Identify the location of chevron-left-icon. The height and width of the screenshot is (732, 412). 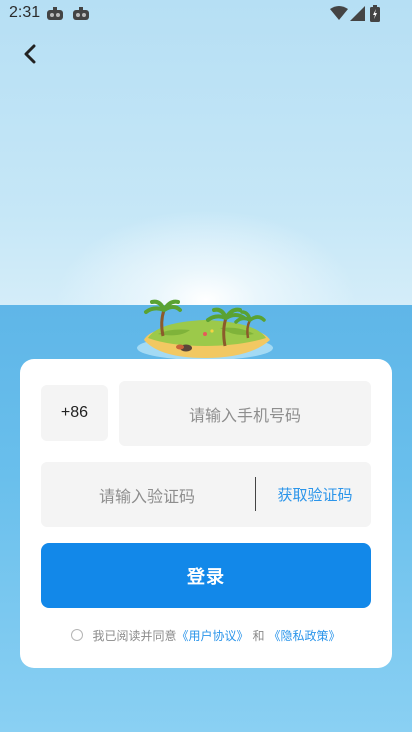
(30, 56).